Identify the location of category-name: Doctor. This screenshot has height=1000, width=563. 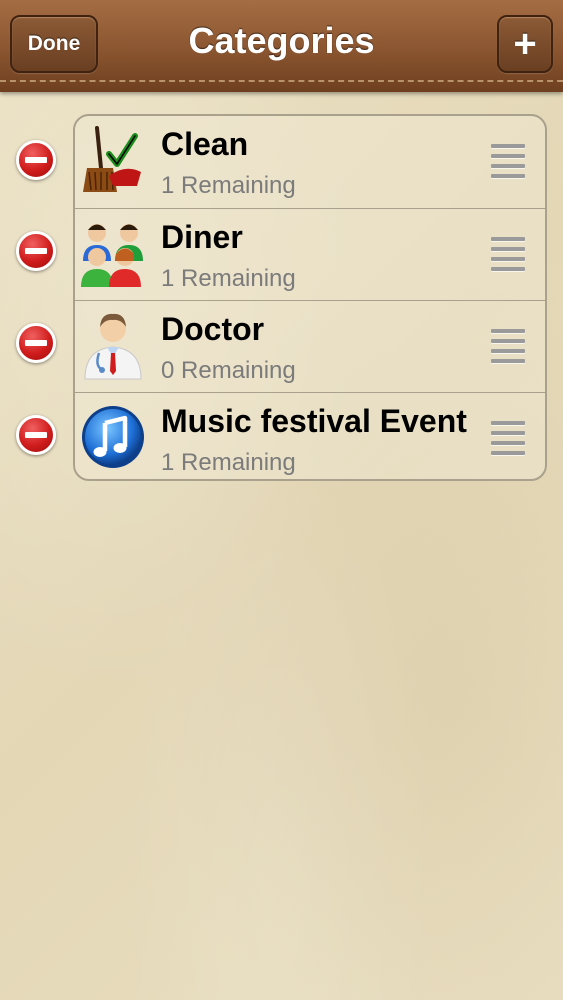
(213, 329).